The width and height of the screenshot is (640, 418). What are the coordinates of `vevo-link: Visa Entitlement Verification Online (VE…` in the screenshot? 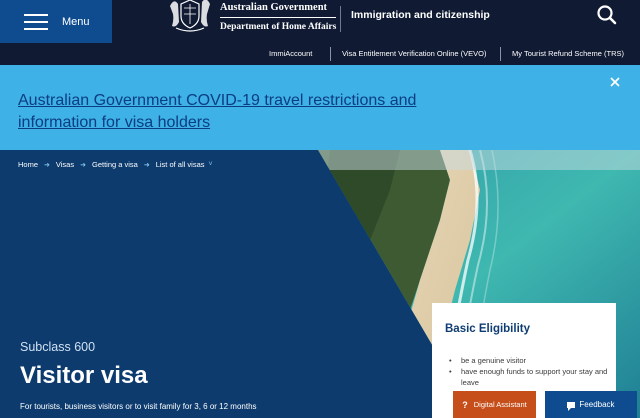 It's located at (414, 53).